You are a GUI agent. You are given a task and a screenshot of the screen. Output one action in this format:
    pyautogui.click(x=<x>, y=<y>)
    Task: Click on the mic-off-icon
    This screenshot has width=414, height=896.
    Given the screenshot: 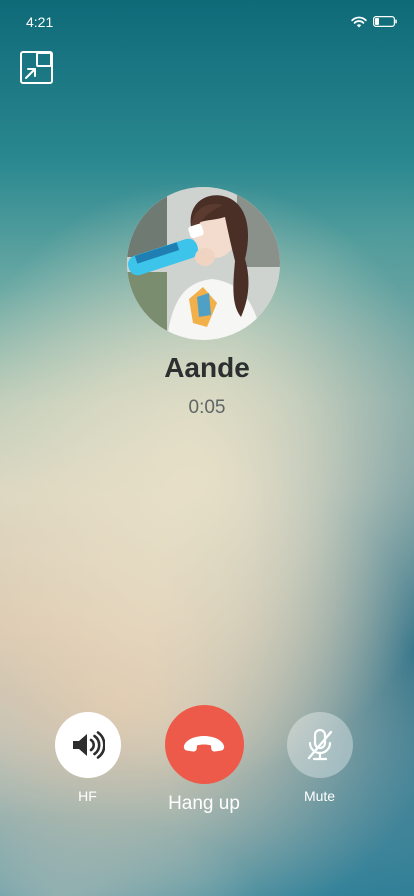 What is the action you would take?
    pyautogui.click(x=319, y=744)
    